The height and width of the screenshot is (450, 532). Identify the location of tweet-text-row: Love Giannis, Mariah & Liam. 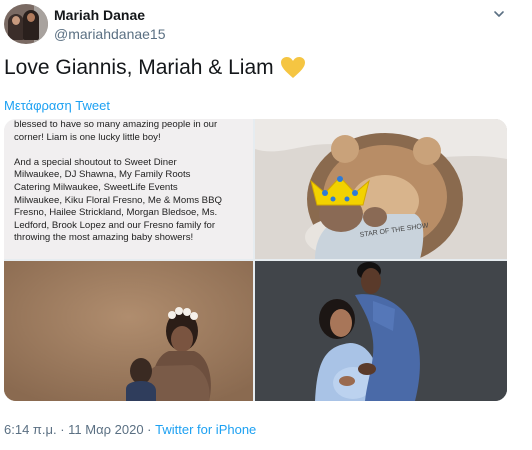
(155, 68).